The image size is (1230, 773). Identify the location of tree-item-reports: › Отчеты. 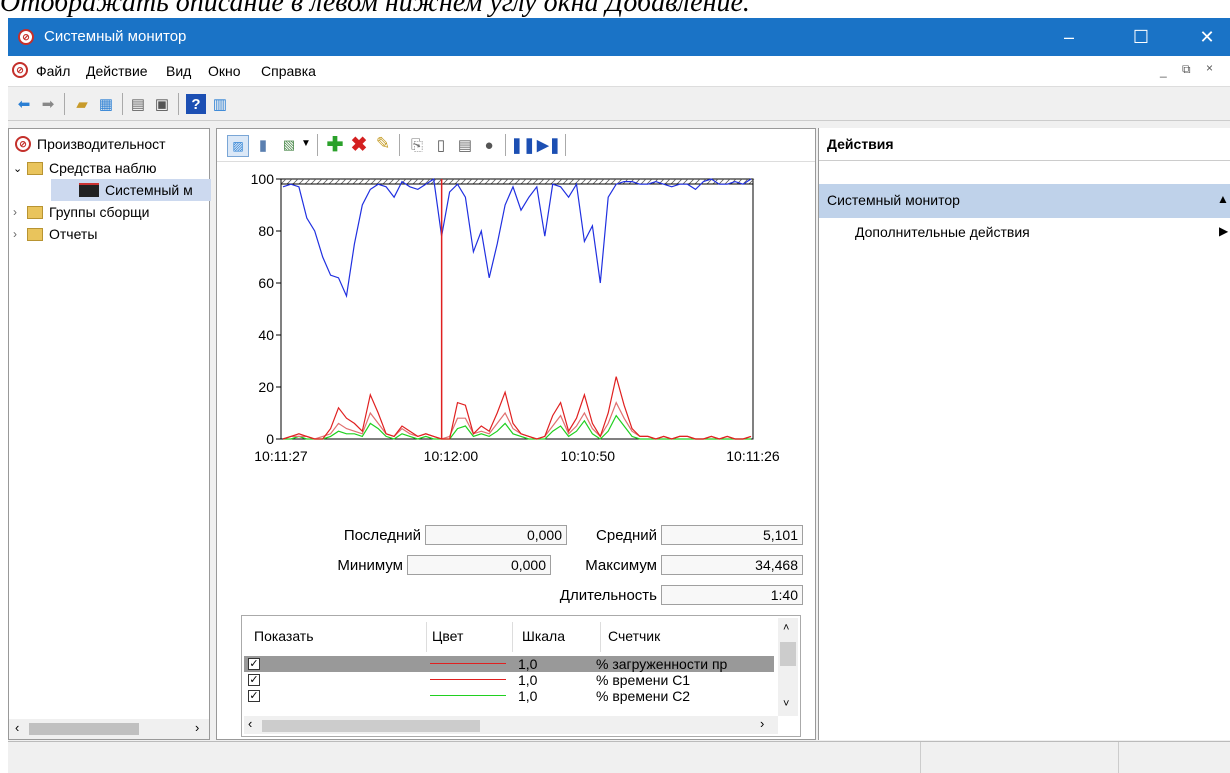
(55, 234).